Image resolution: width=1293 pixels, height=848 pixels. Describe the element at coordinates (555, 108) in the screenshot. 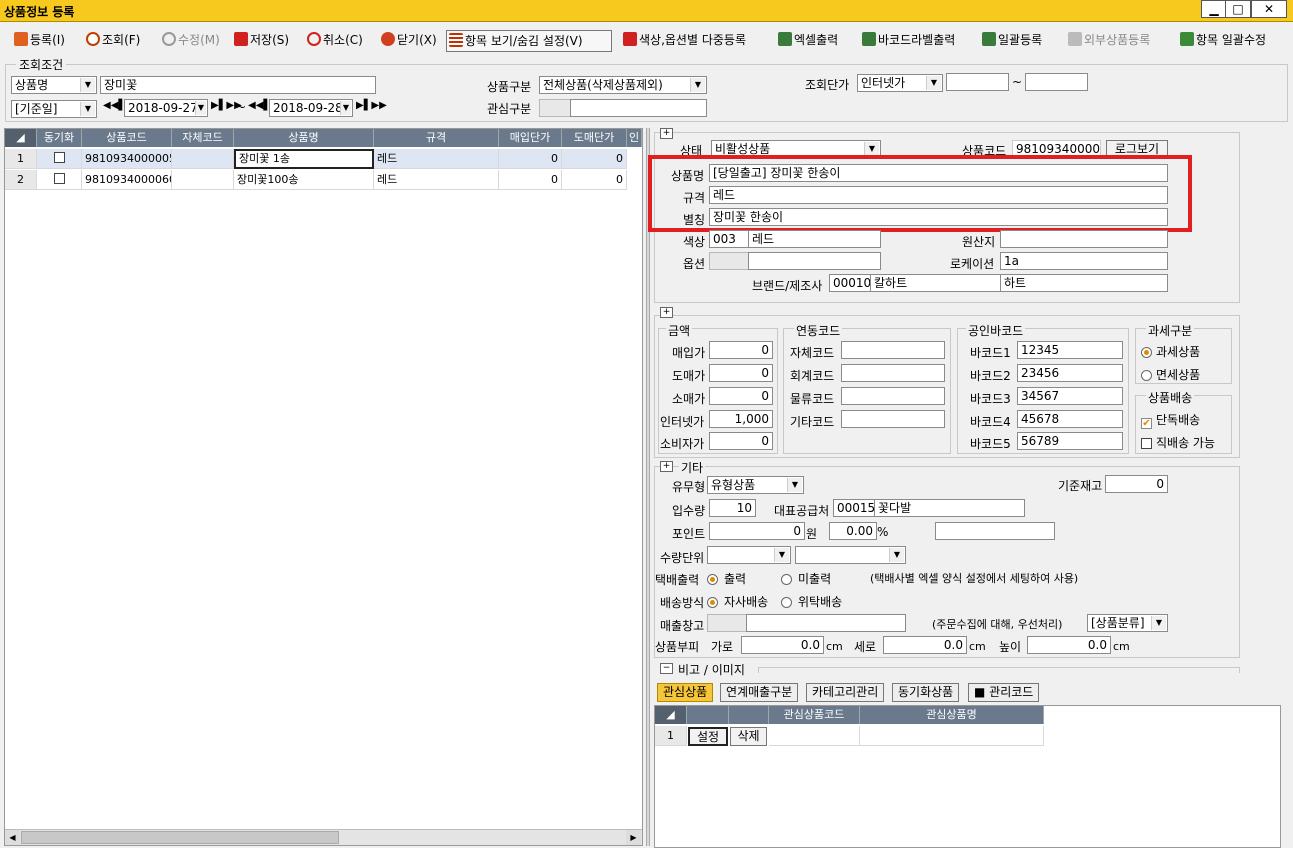

I see `interest-code-input` at that location.